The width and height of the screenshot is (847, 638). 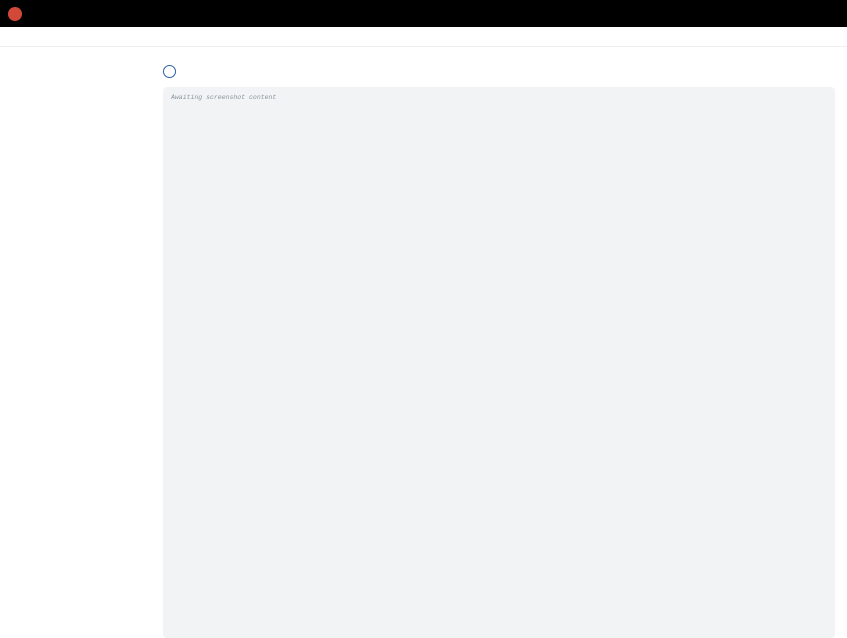 I want to click on main-header, so click(x=499, y=71).